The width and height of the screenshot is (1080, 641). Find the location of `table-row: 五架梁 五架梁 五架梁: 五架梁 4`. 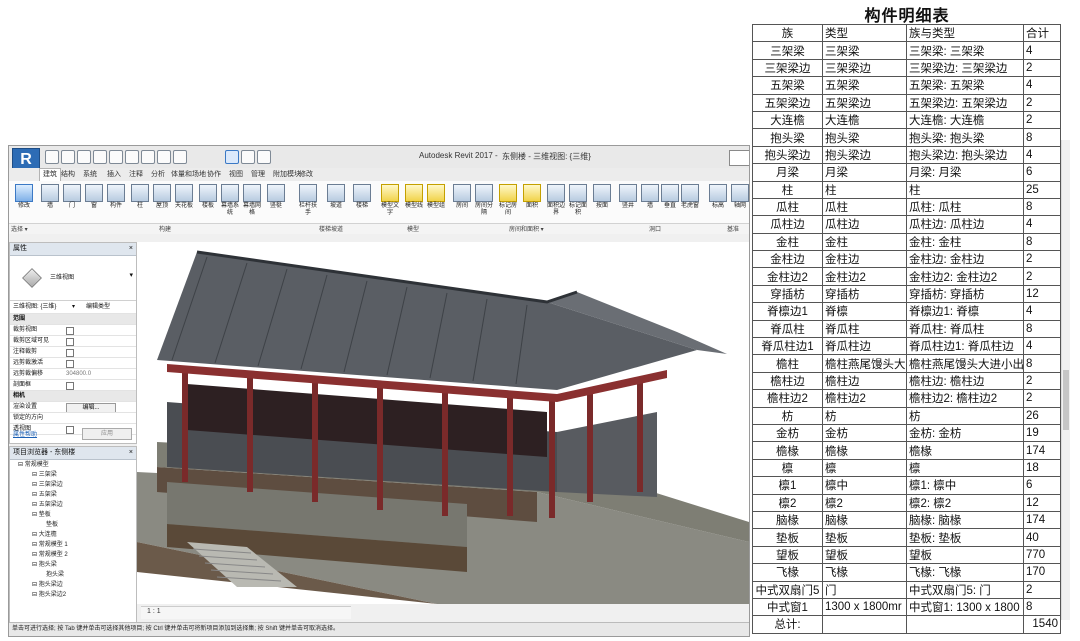

table-row: 五架梁 五架梁 五架梁: 五架梁 4 is located at coordinates (906, 85).